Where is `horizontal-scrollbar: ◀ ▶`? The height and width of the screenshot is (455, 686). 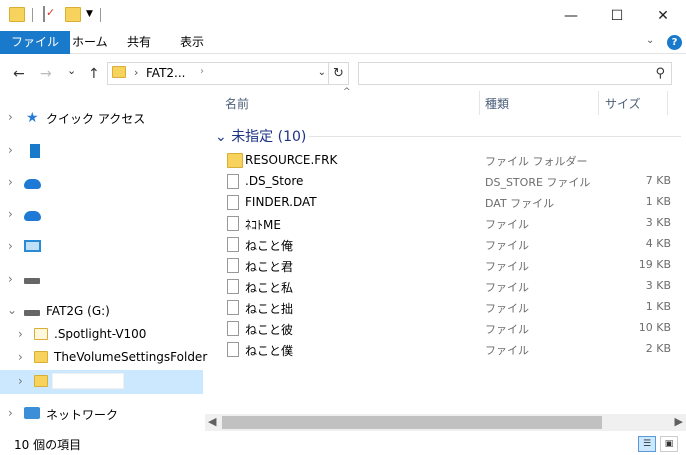 horizontal-scrollbar: ◀ ▶ is located at coordinates (445, 422).